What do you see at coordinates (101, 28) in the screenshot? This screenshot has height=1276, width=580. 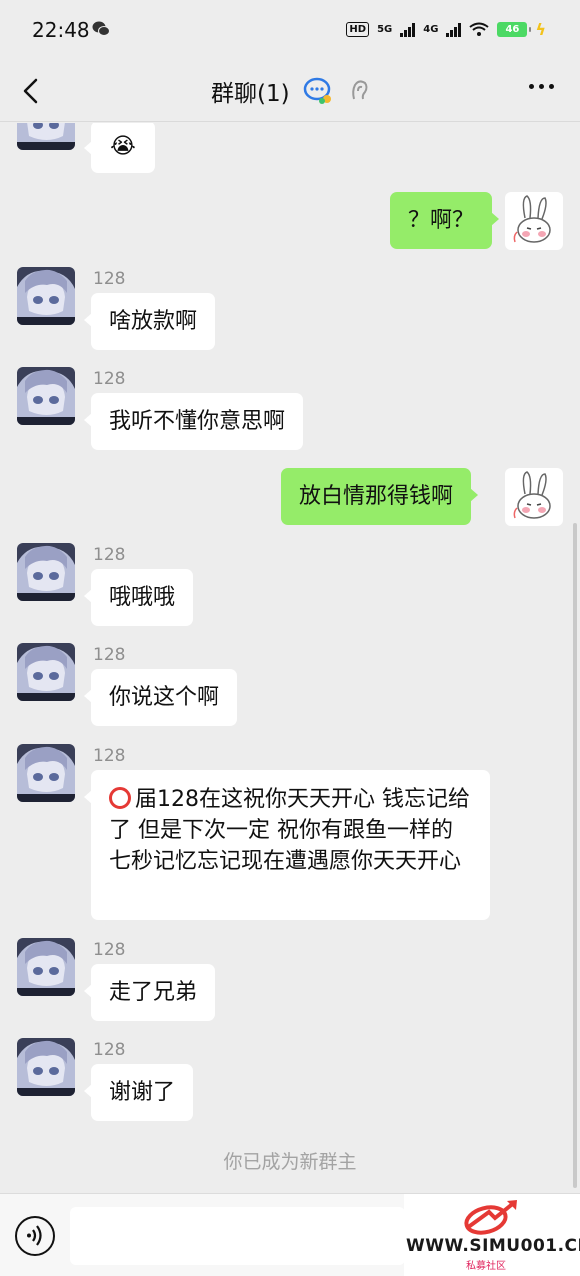 I see `wechat-icon` at bounding box center [101, 28].